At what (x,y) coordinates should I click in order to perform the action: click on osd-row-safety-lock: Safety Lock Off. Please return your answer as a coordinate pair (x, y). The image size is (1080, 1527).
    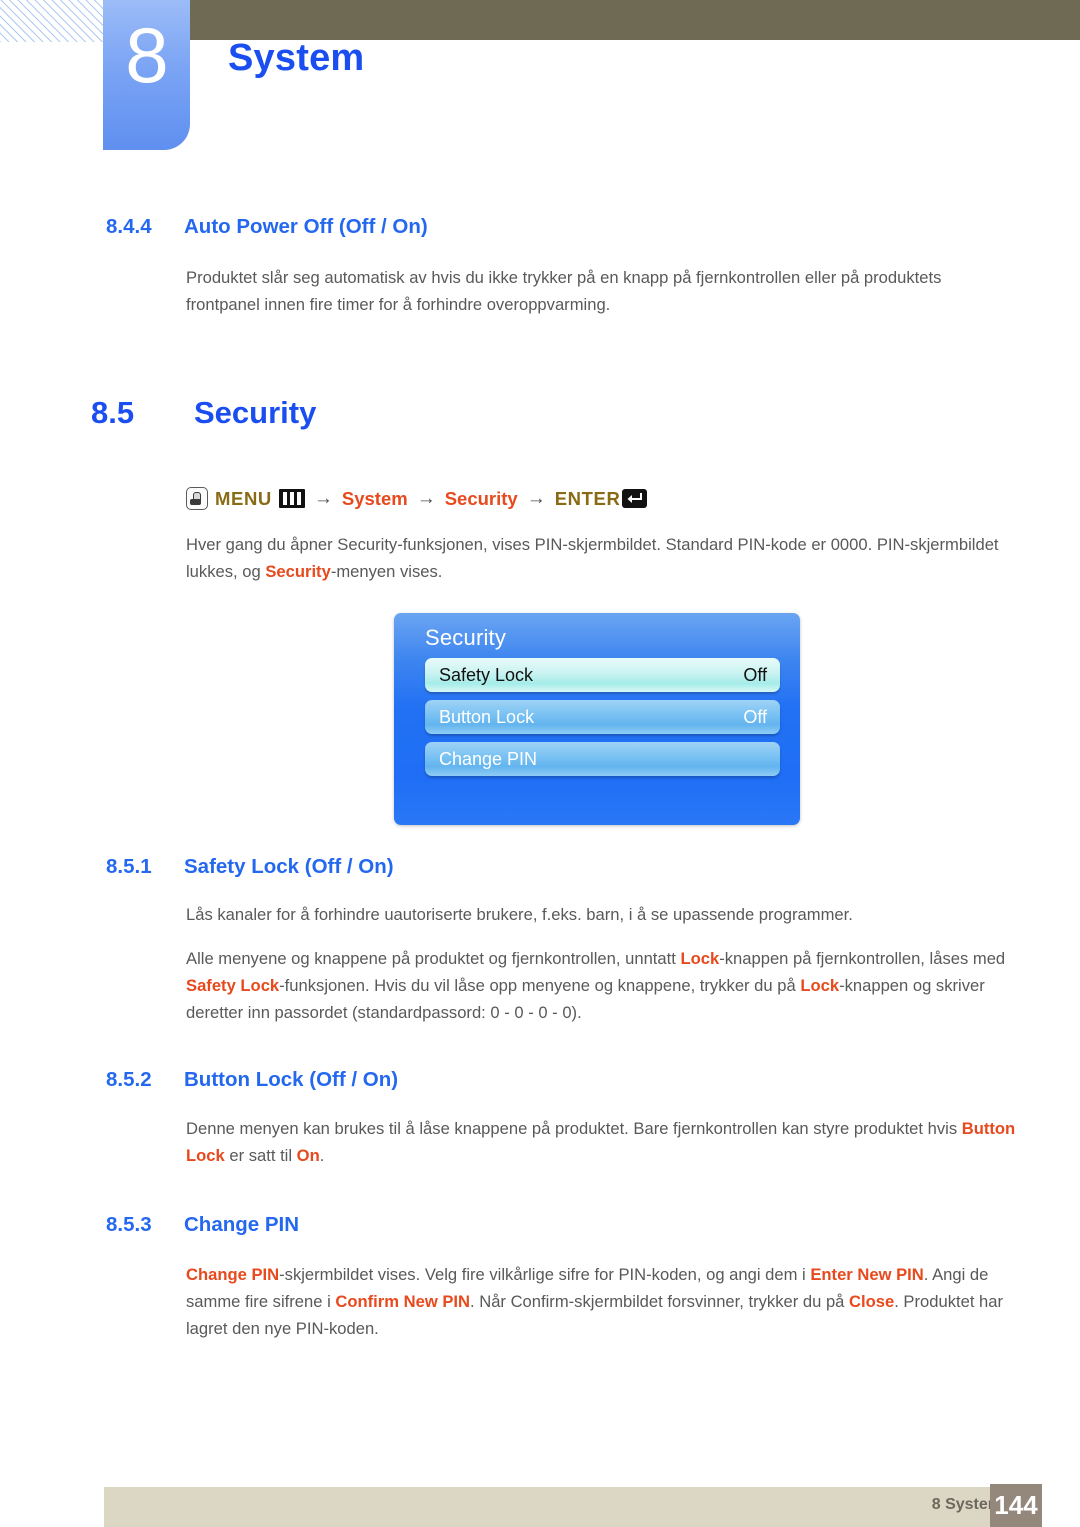
    Looking at the image, I should click on (602, 675).